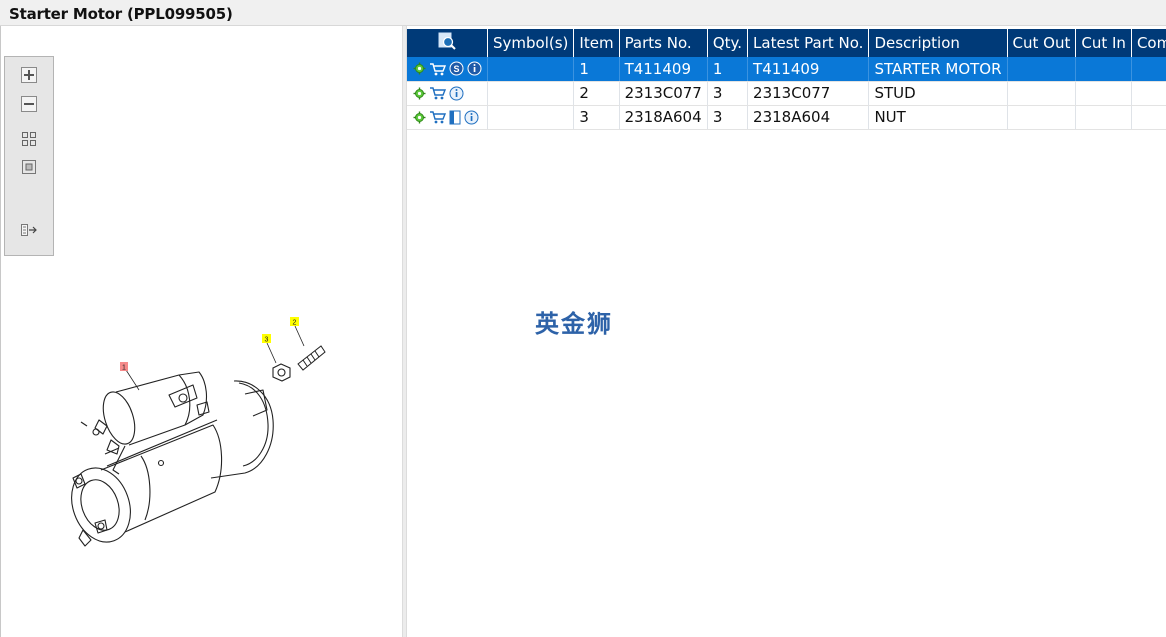 The height and width of the screenshot is (637, 1166). Describe the element at coordinates (663, 43) in the screenshot. I see `column-header-parts-no: Parts No.` at that location.